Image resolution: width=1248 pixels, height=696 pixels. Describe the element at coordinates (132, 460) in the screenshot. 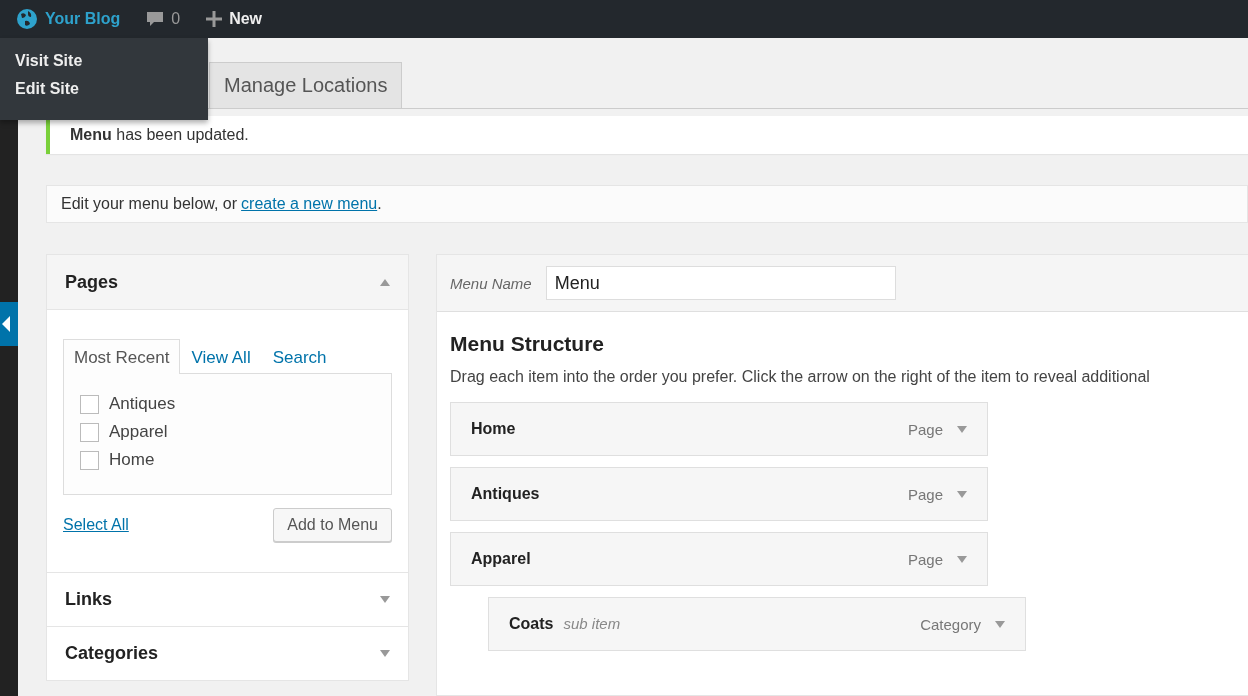

I see `checkbox-label: Home` at that location.